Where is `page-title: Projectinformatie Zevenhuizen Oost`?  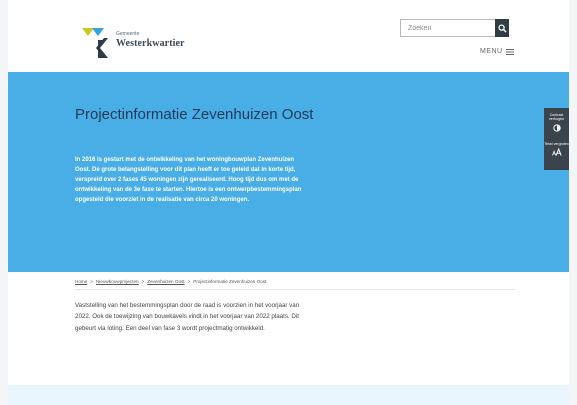
page-title: Projectinformatie Zevenhuizen Oost is located at coordinates (194, 114).